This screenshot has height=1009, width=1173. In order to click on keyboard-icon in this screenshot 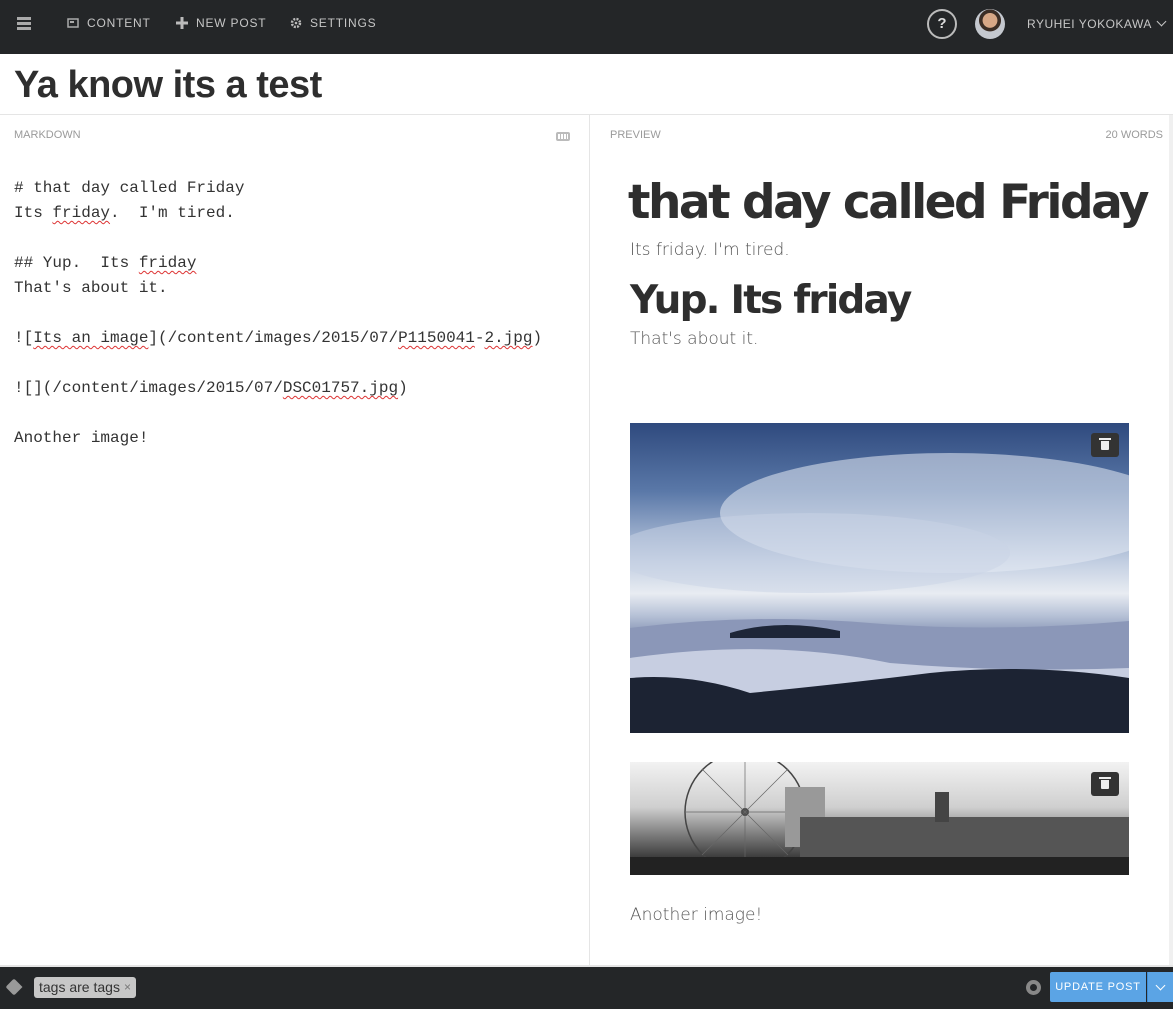, I will do `click(563, 136)`.